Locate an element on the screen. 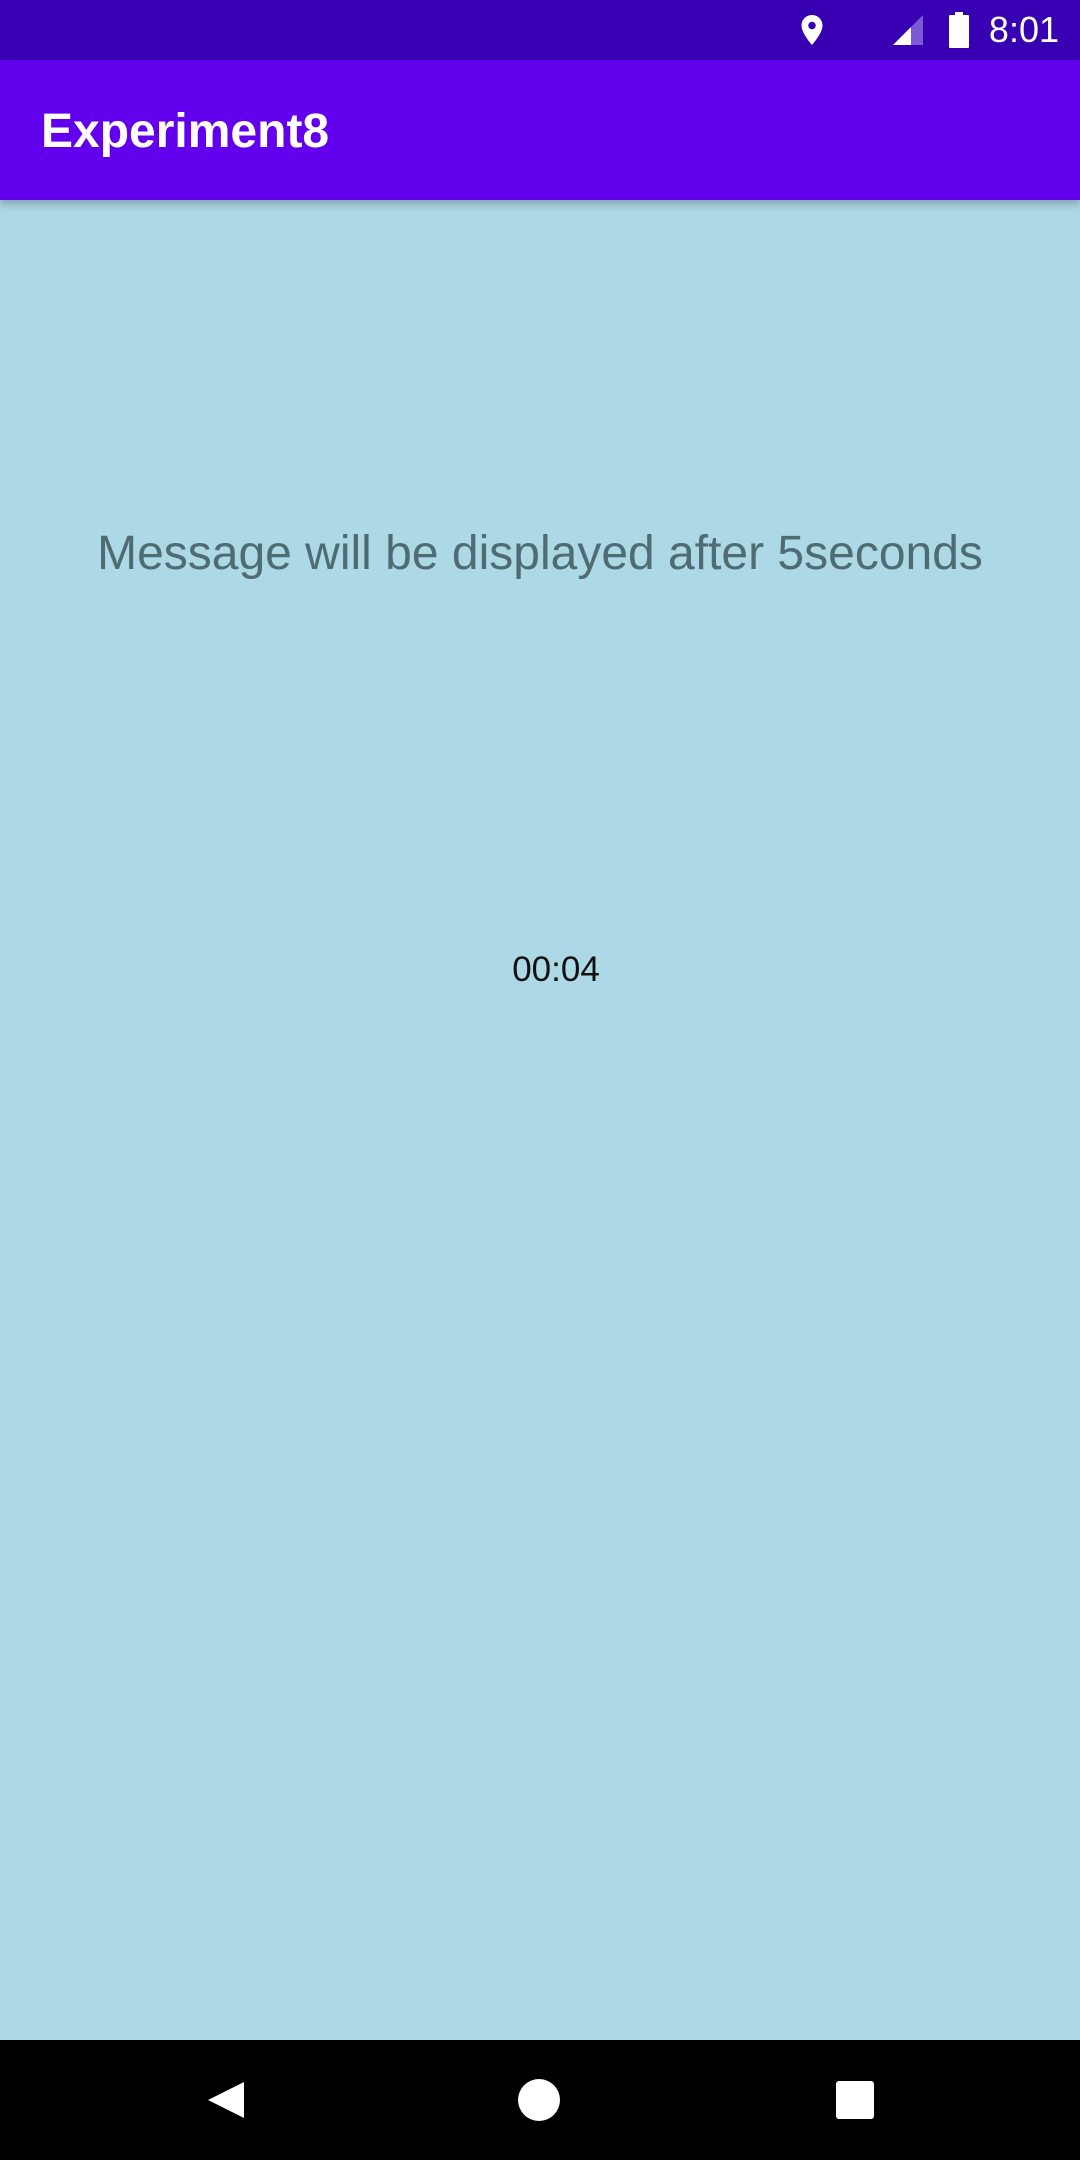  battery-icon is located at coordinates (959, 30).